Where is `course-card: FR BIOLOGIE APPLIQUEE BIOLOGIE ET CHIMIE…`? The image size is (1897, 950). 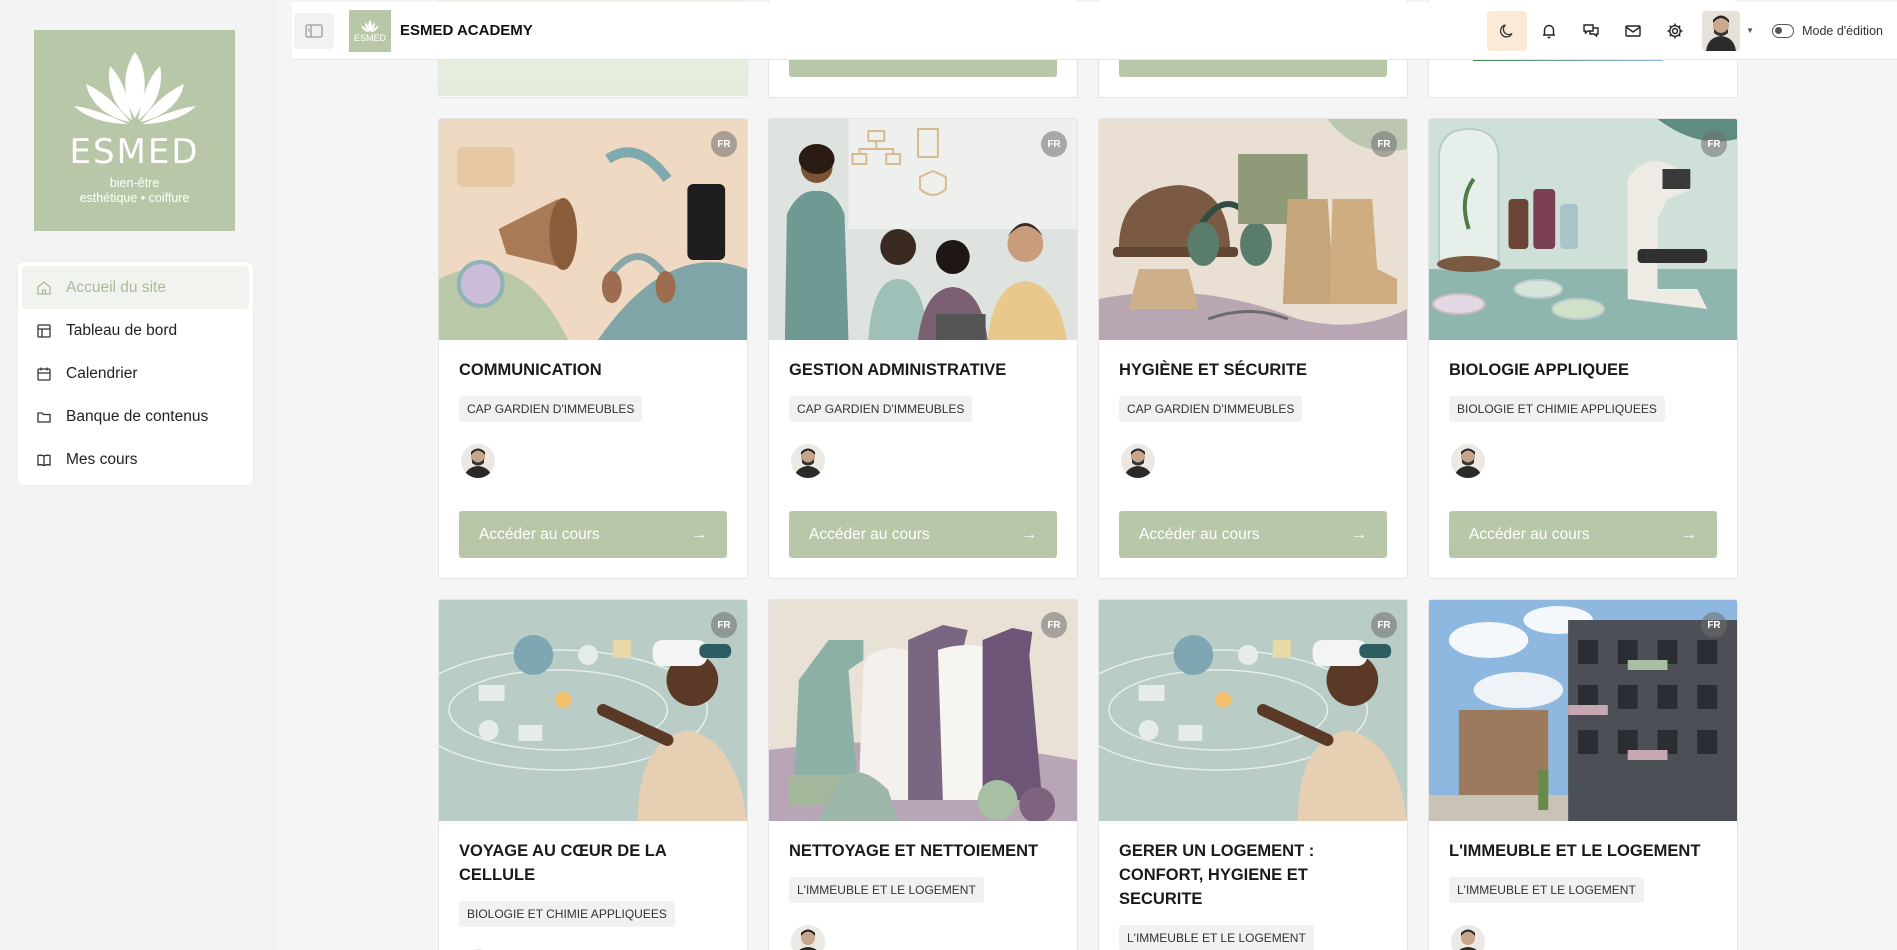
course-card: FR BIOLOGIE APPLIQUEE BIOLOGIE ET CHIMIE… is located at coordinates (1583, 348).